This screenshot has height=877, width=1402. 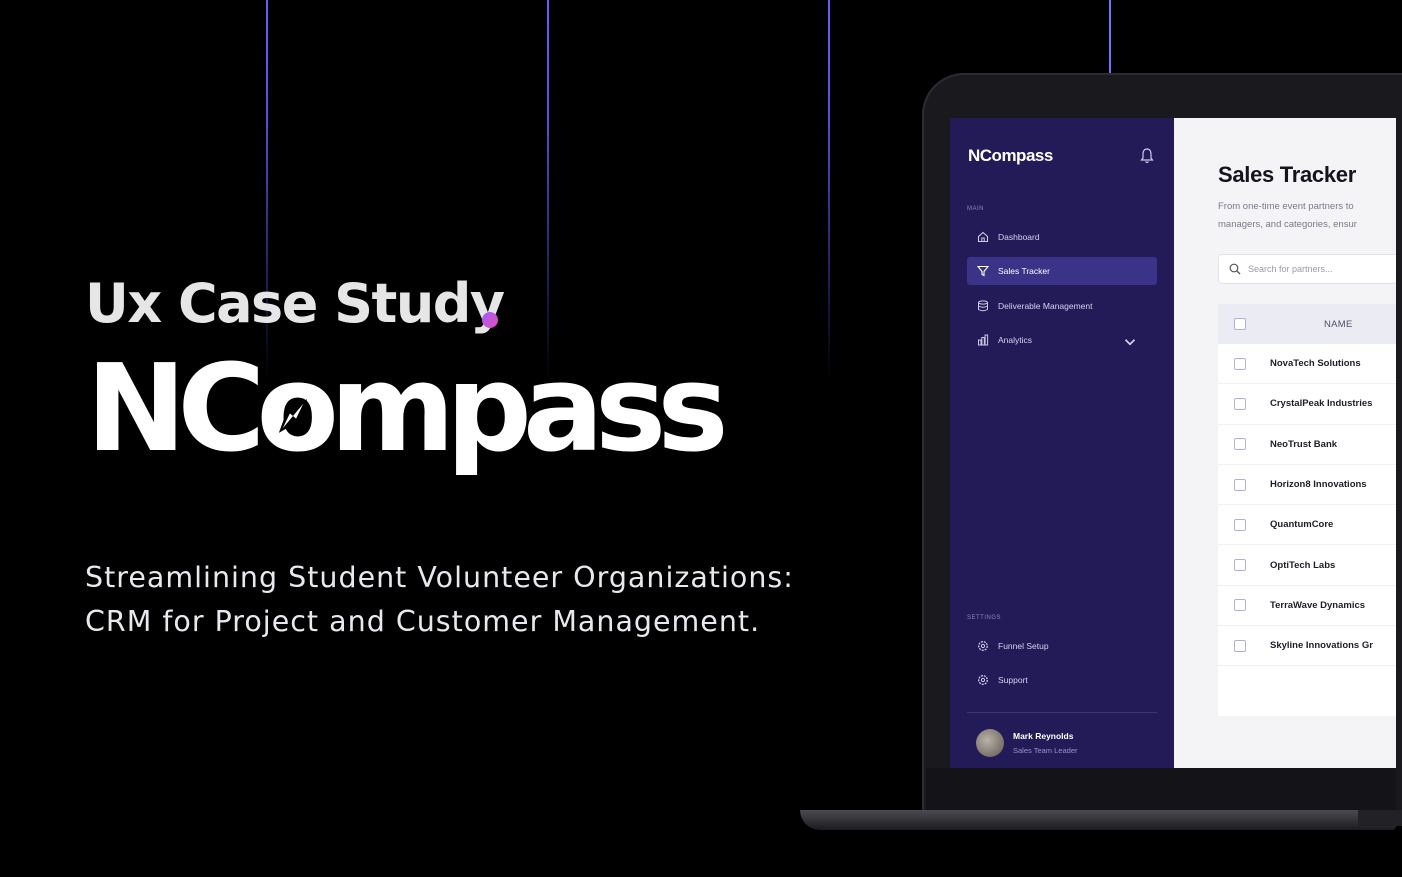 What do you see at coordinates (1235, 269) in the screenshot?
I see `search-icon` at bounding box center [1235, 269].